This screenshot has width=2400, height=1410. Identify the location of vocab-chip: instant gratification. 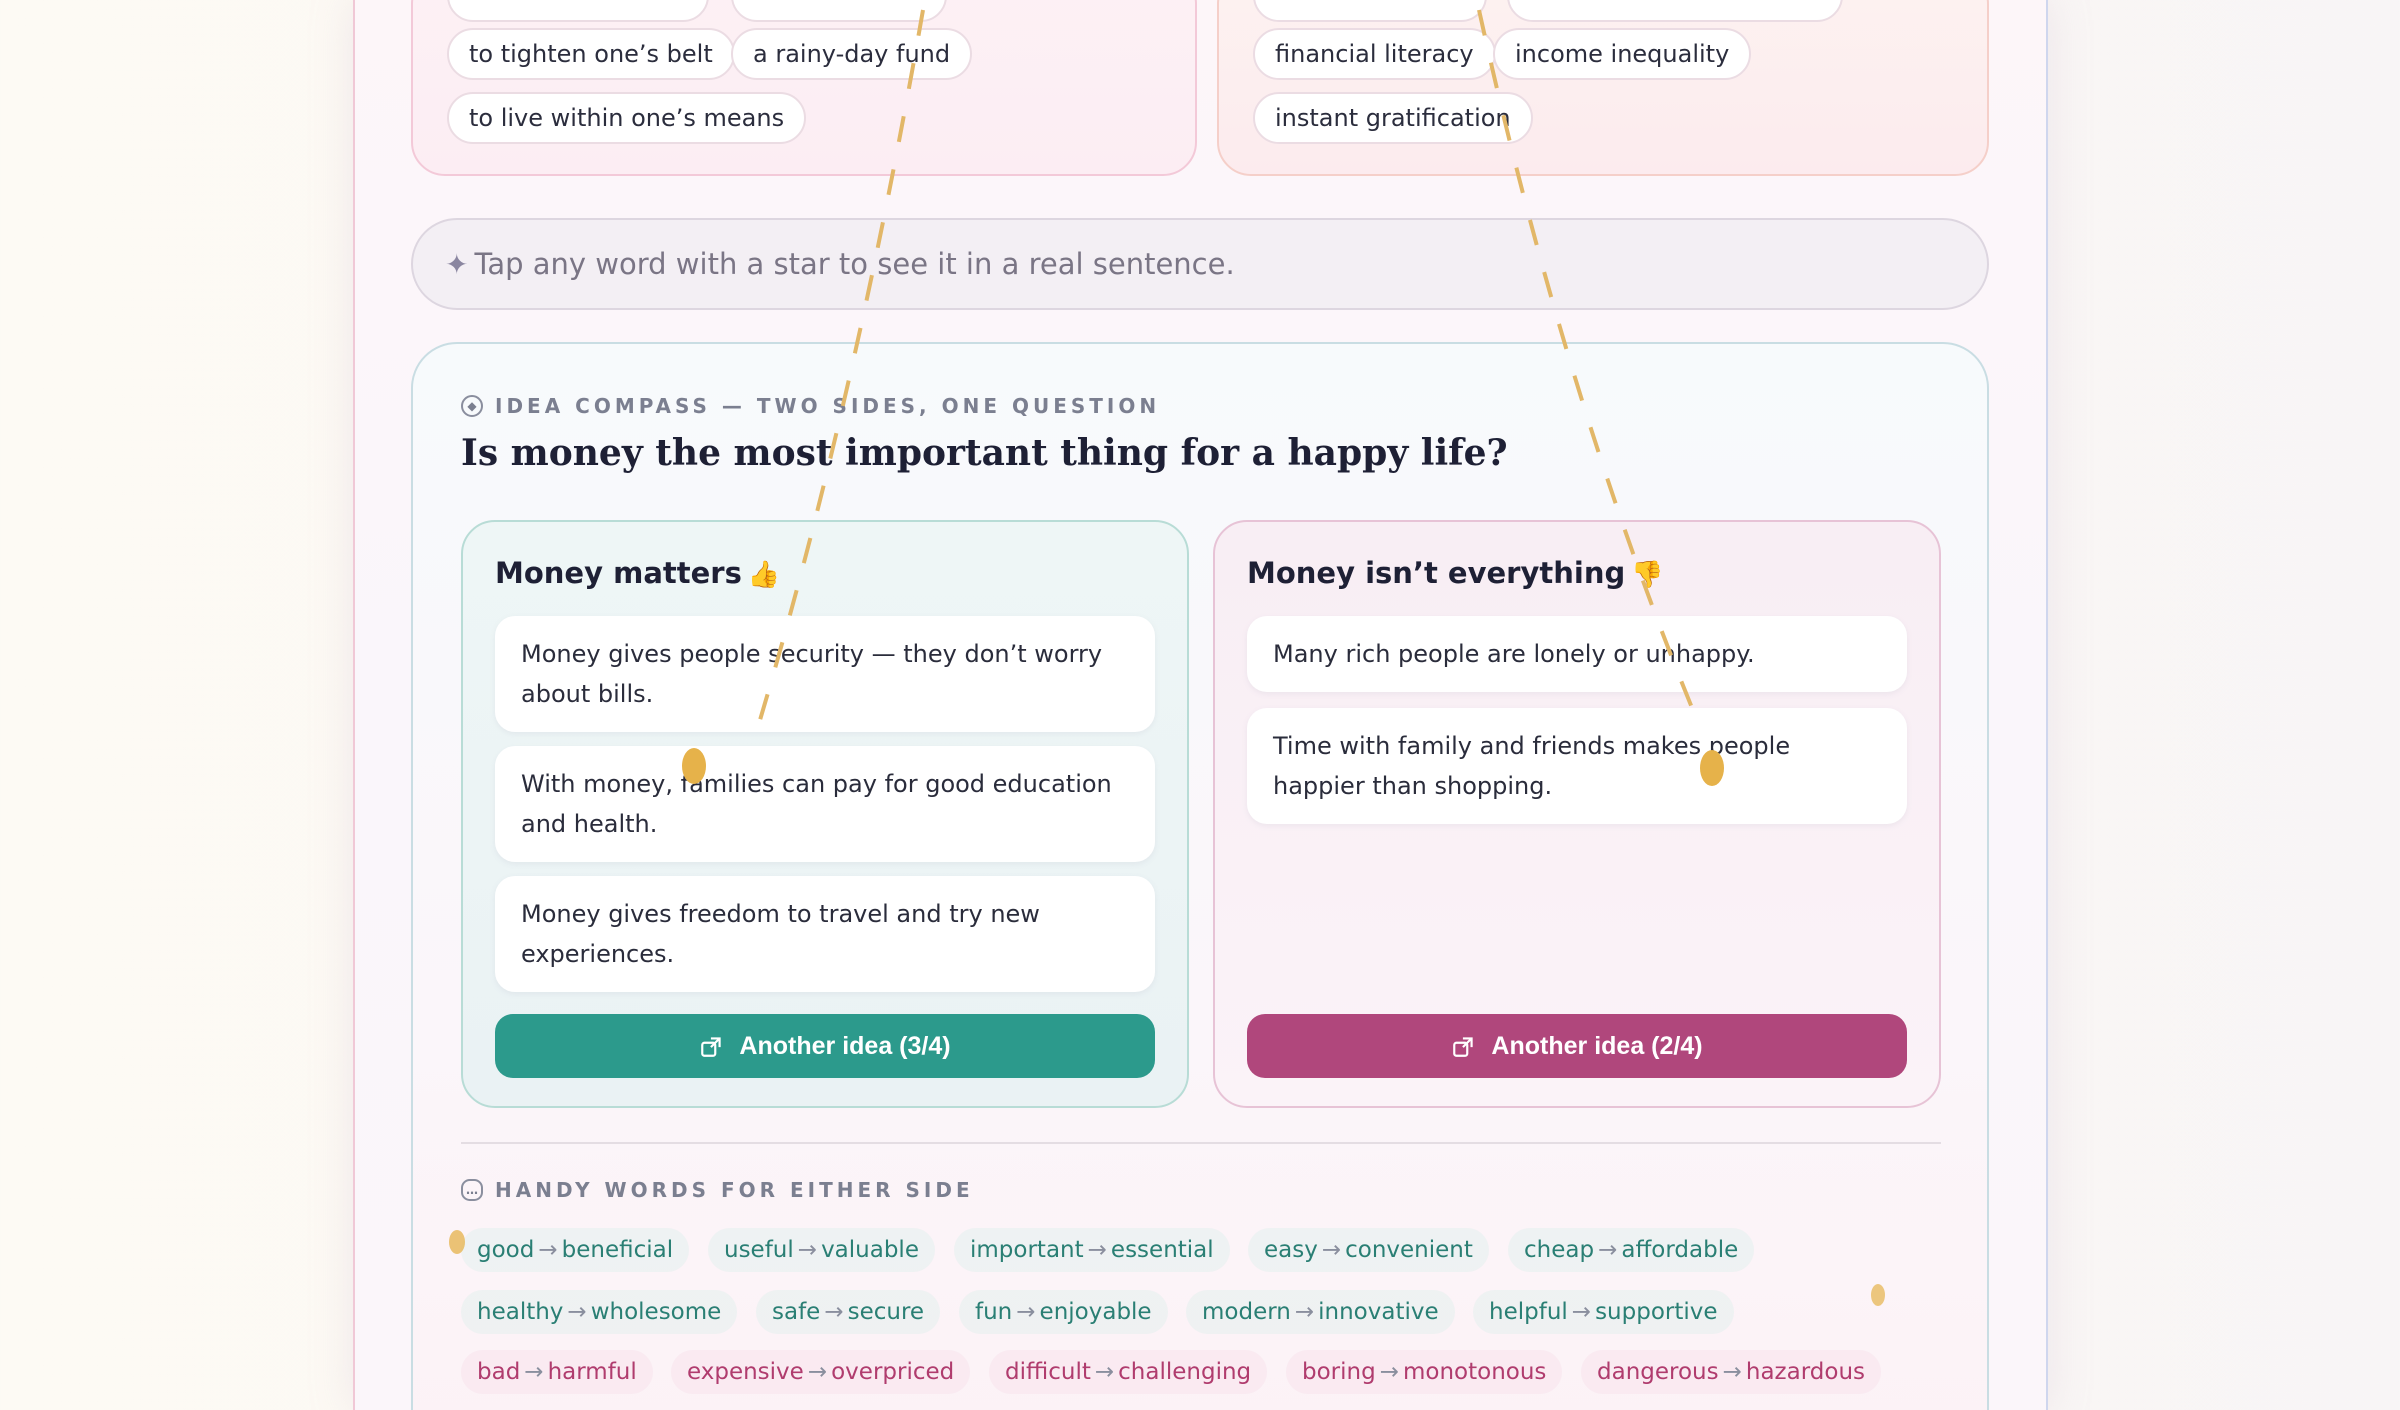
(1393, 118).